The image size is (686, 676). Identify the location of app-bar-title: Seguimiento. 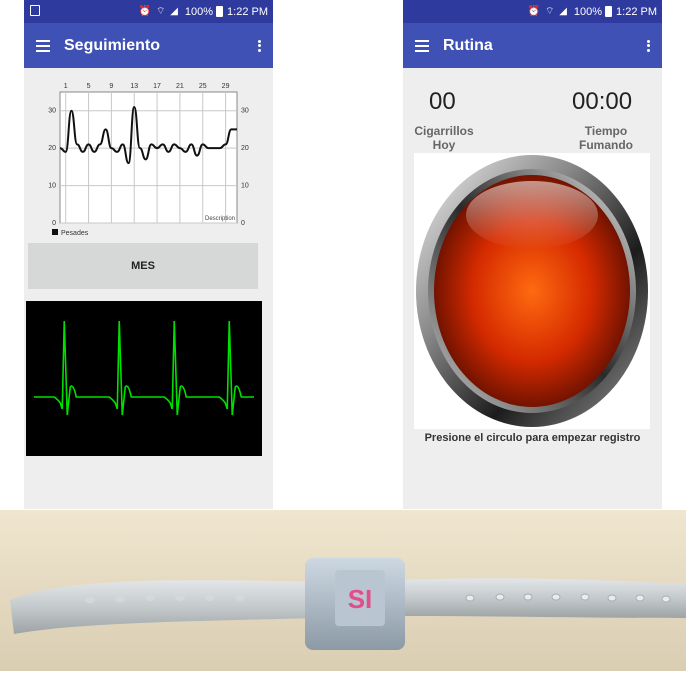
(112, 45).